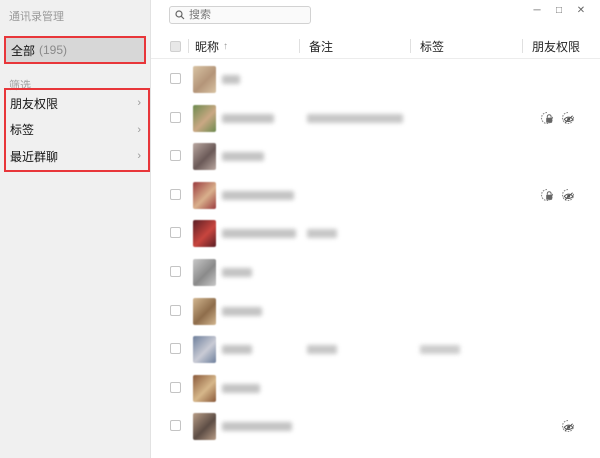 This screenshot has width=600, height=458. I want to click on sidebar-item-friend-permission: 朋友权限 ›, so click(77, 103).